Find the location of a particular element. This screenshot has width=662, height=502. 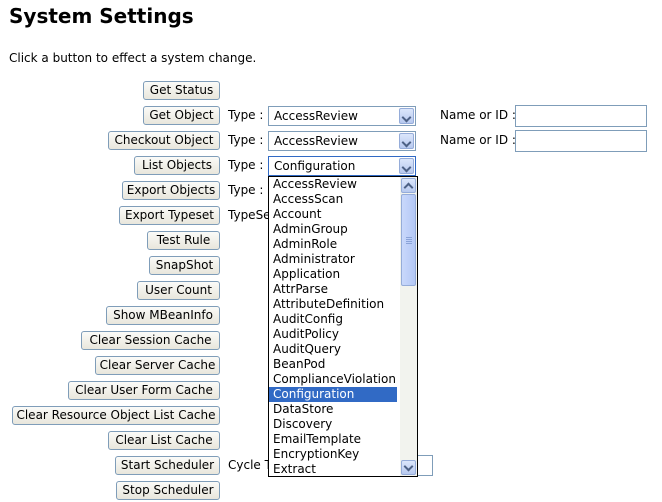

dropdown-option: Discovery is located at coordinates (333, 424).